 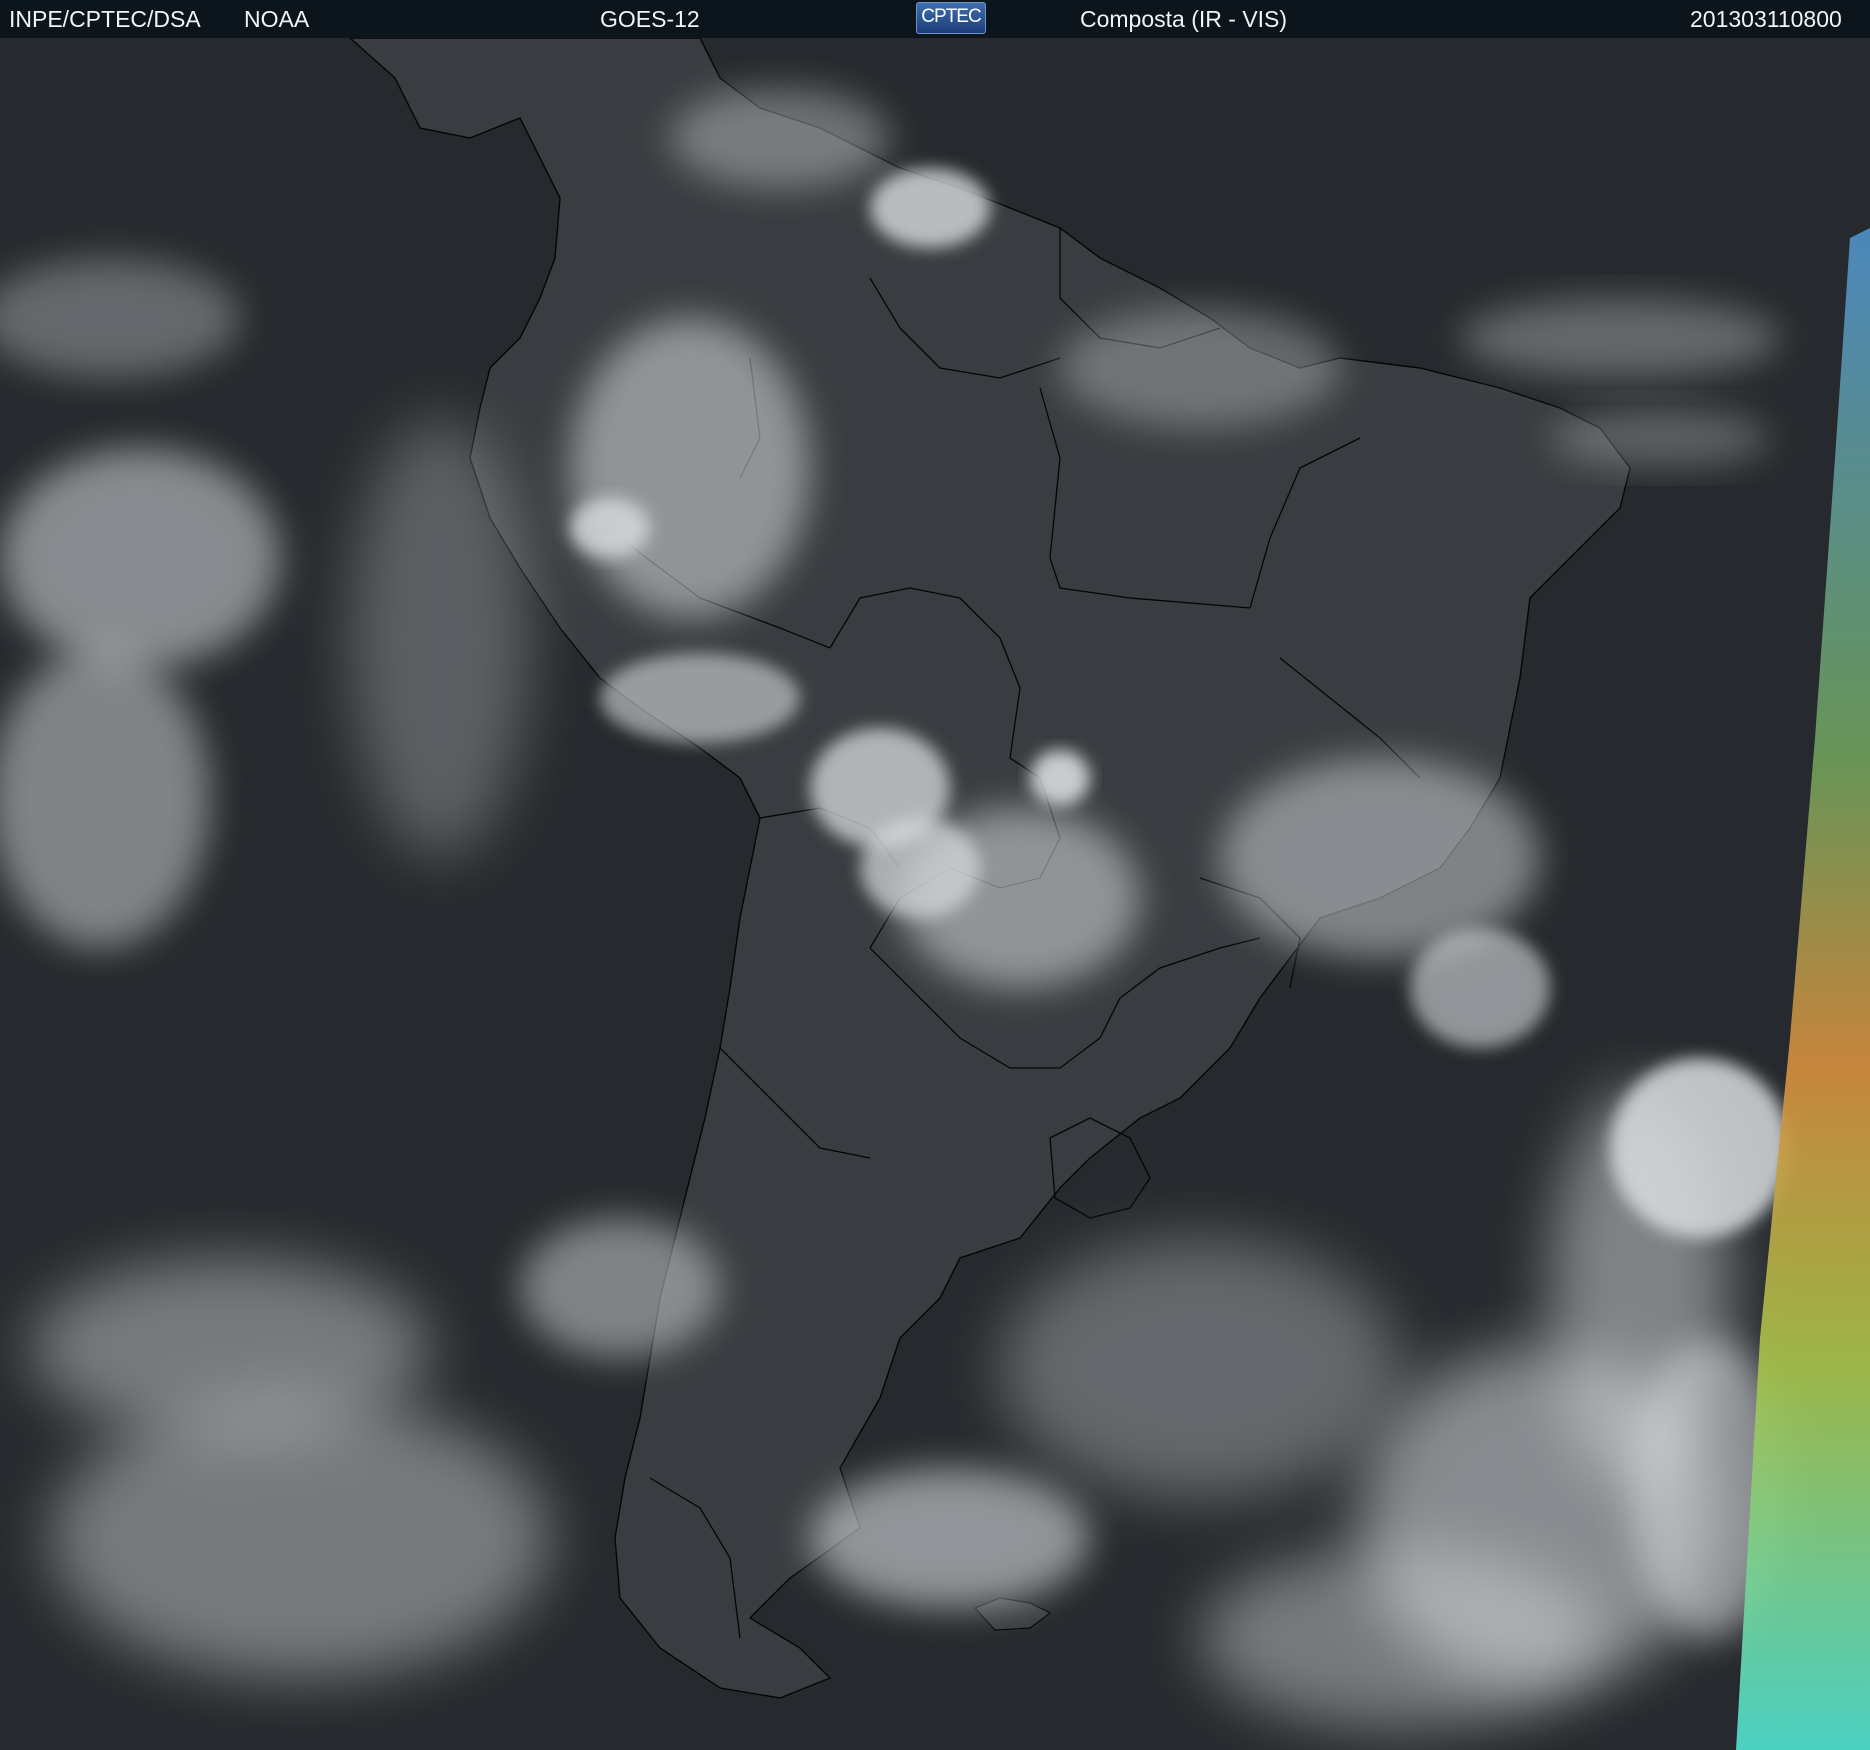 I want to click on cptec-logo: CPTEC, so click(x=951, y=18).